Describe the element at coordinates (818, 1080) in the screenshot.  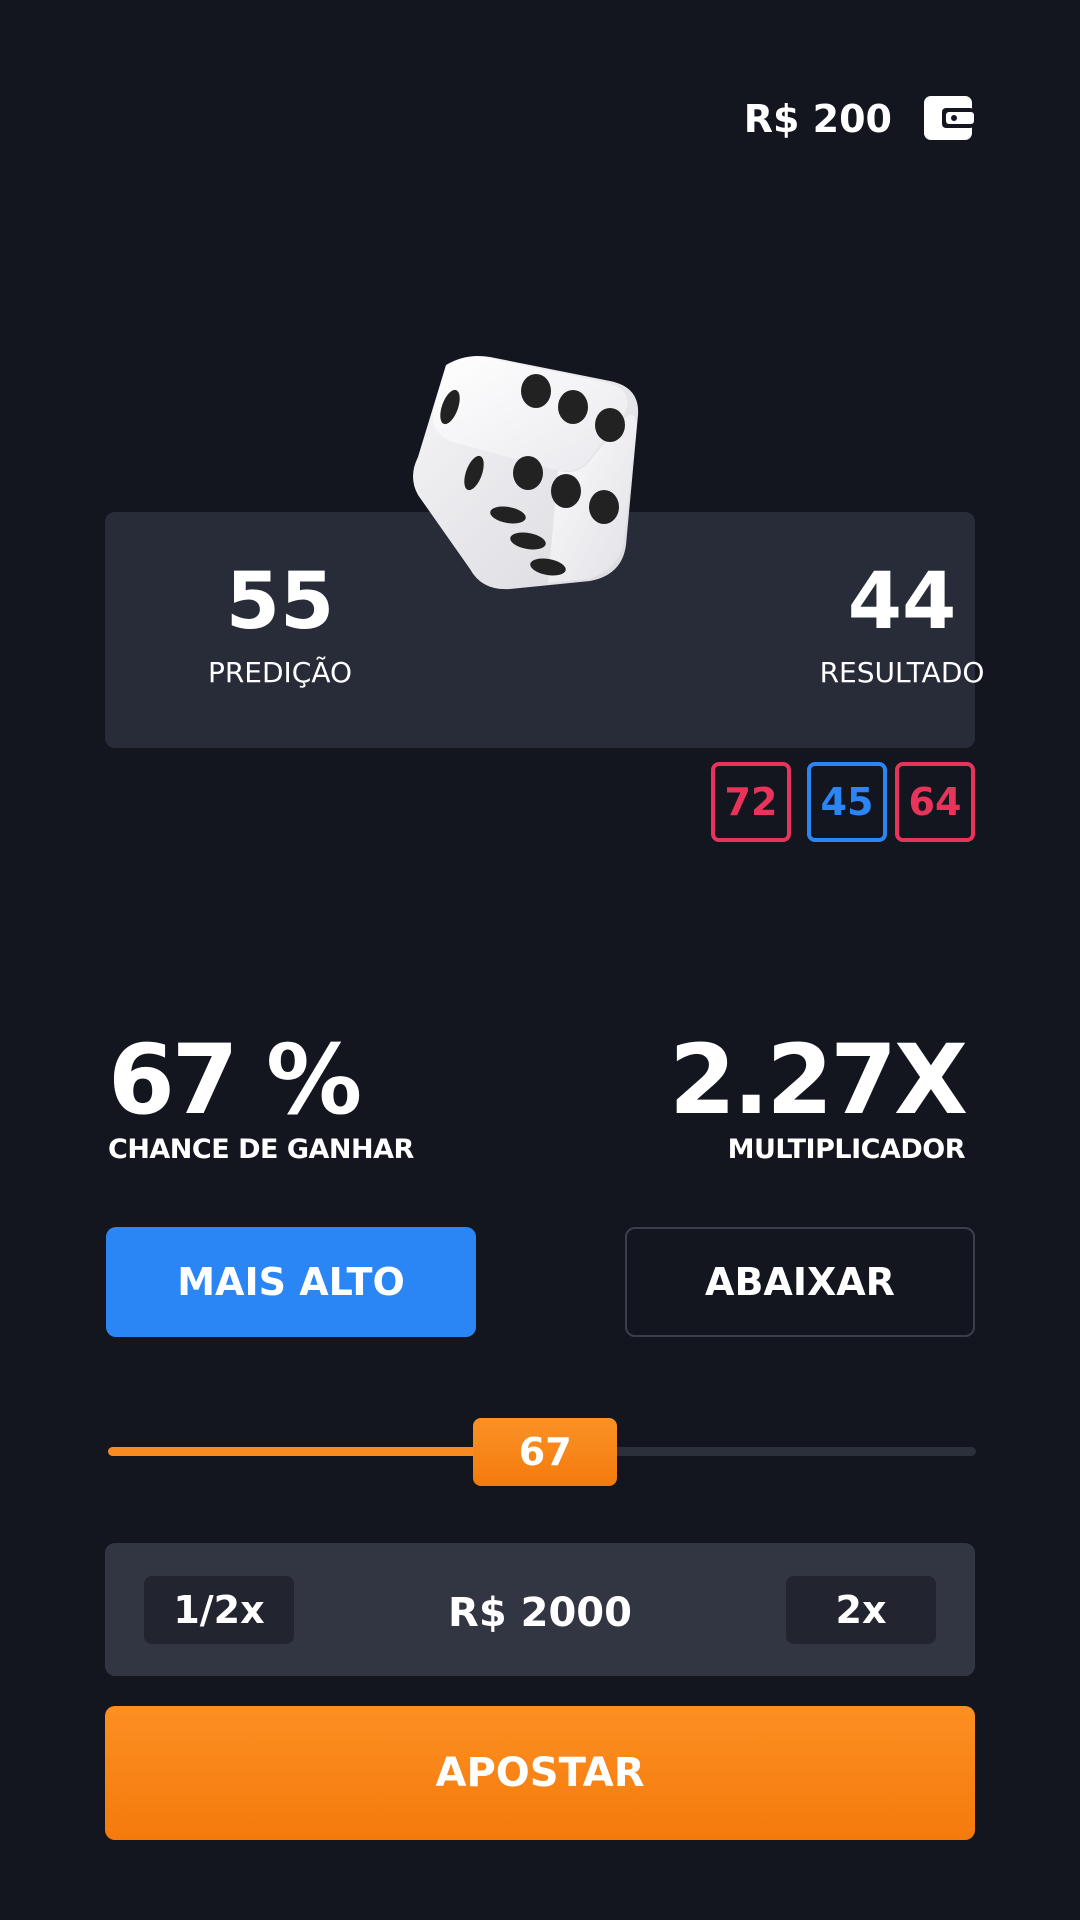
I see `multiplier-value: 2.27X` at that location.